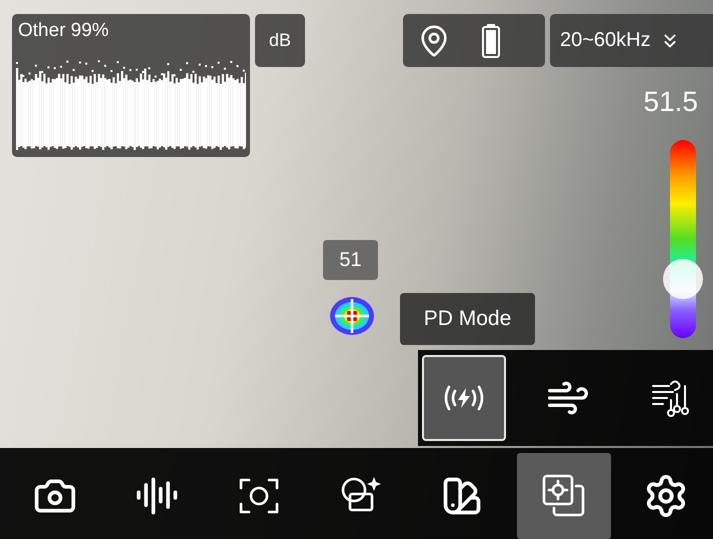  Describe the element at coordinates (350, 260) in the screenshot. I see `marker-reading: 51` at that location.